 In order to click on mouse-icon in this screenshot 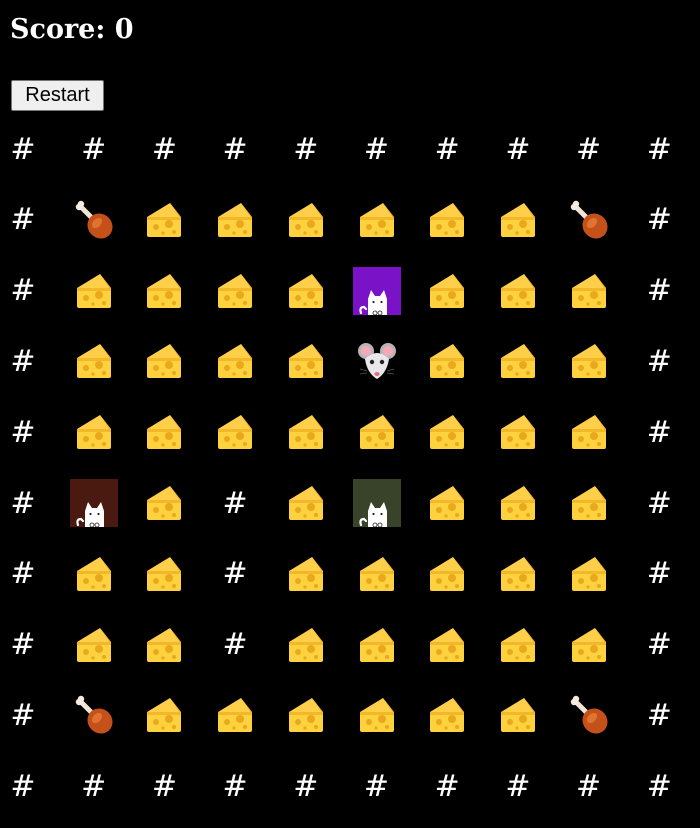, I will do `click(377, 361)`.